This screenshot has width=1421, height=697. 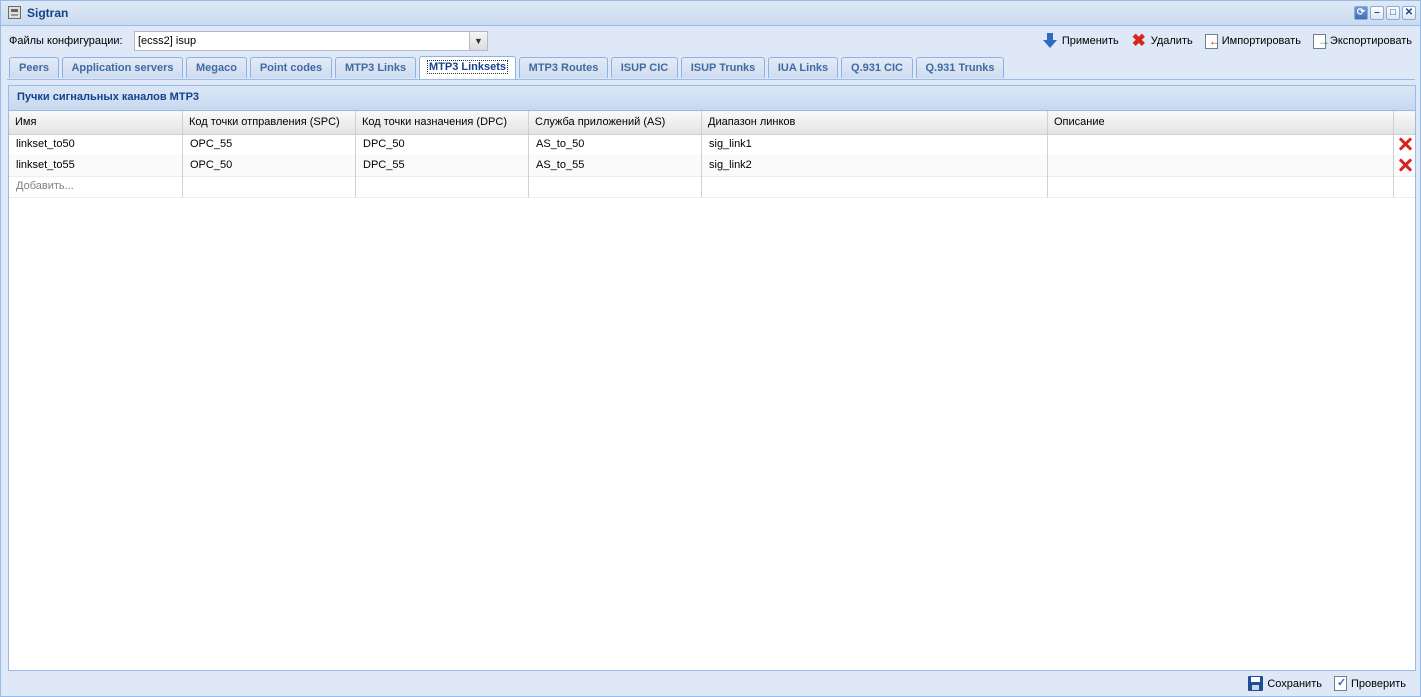 What do you see at coordinates (1138, 40) in the screenshot?
I see `red-x-icon: ✖` at bounding box center [1138, 40].